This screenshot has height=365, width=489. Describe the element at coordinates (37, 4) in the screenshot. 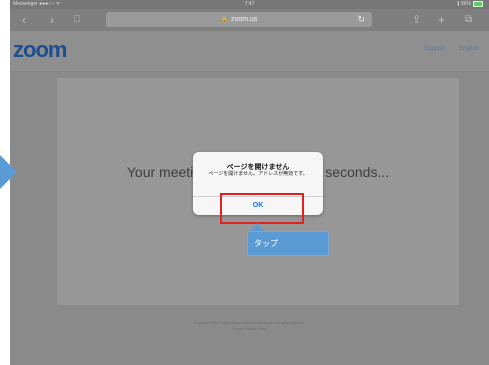

I see `carrier-label: Messenger ●●●○○ ᯤ` at that location.